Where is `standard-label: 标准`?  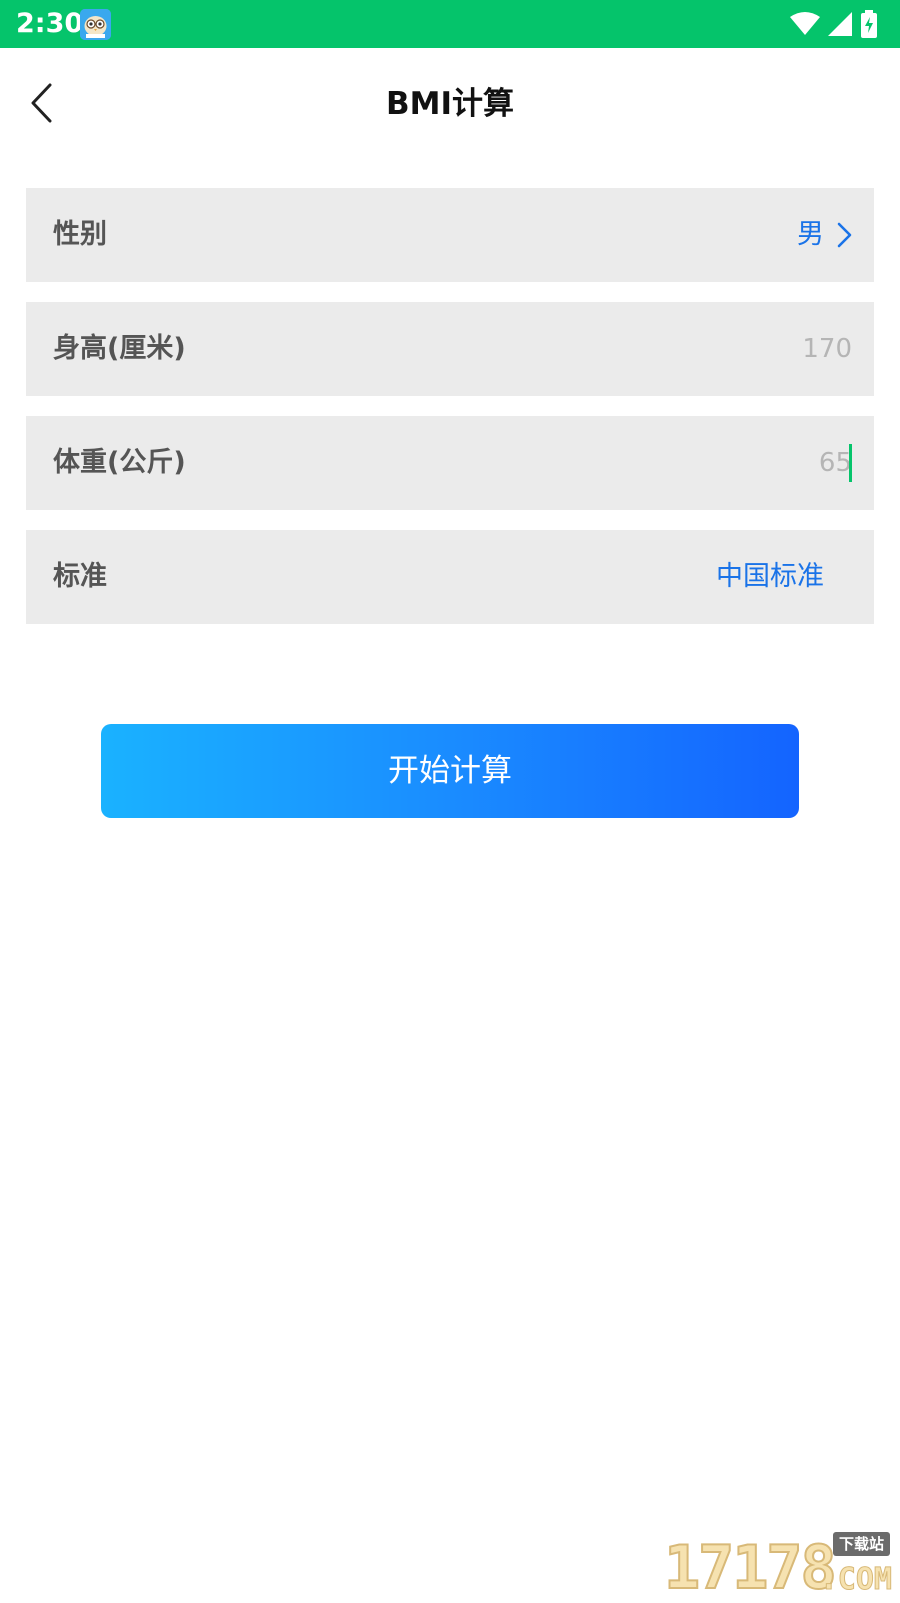
standard-label: 标准 is located at coordinates (80, 577).